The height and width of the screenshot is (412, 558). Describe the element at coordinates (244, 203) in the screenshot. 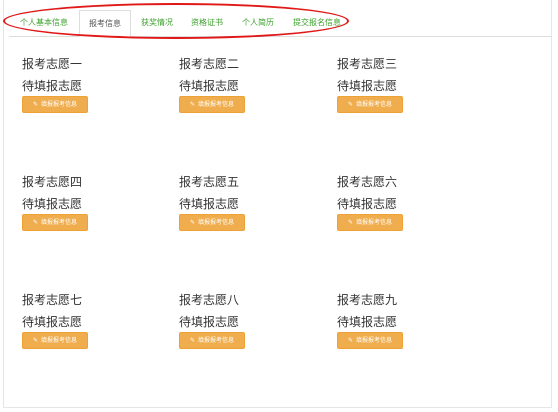

I see `choice-card: 报考志愿五 待填报志愿 ✎ 填报报考信息` at that location.